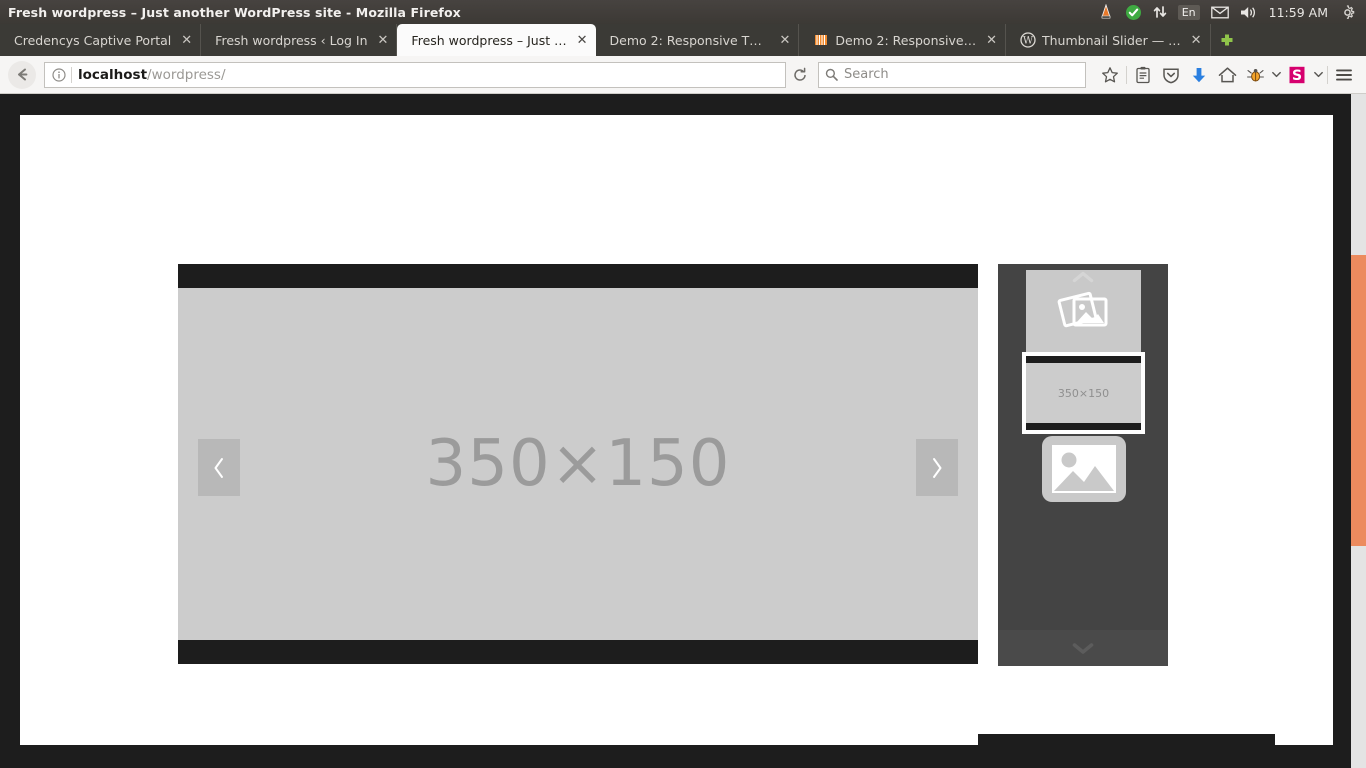 The image size is (1366, 768). I want to click on slider-next-button, so click(937, 467).